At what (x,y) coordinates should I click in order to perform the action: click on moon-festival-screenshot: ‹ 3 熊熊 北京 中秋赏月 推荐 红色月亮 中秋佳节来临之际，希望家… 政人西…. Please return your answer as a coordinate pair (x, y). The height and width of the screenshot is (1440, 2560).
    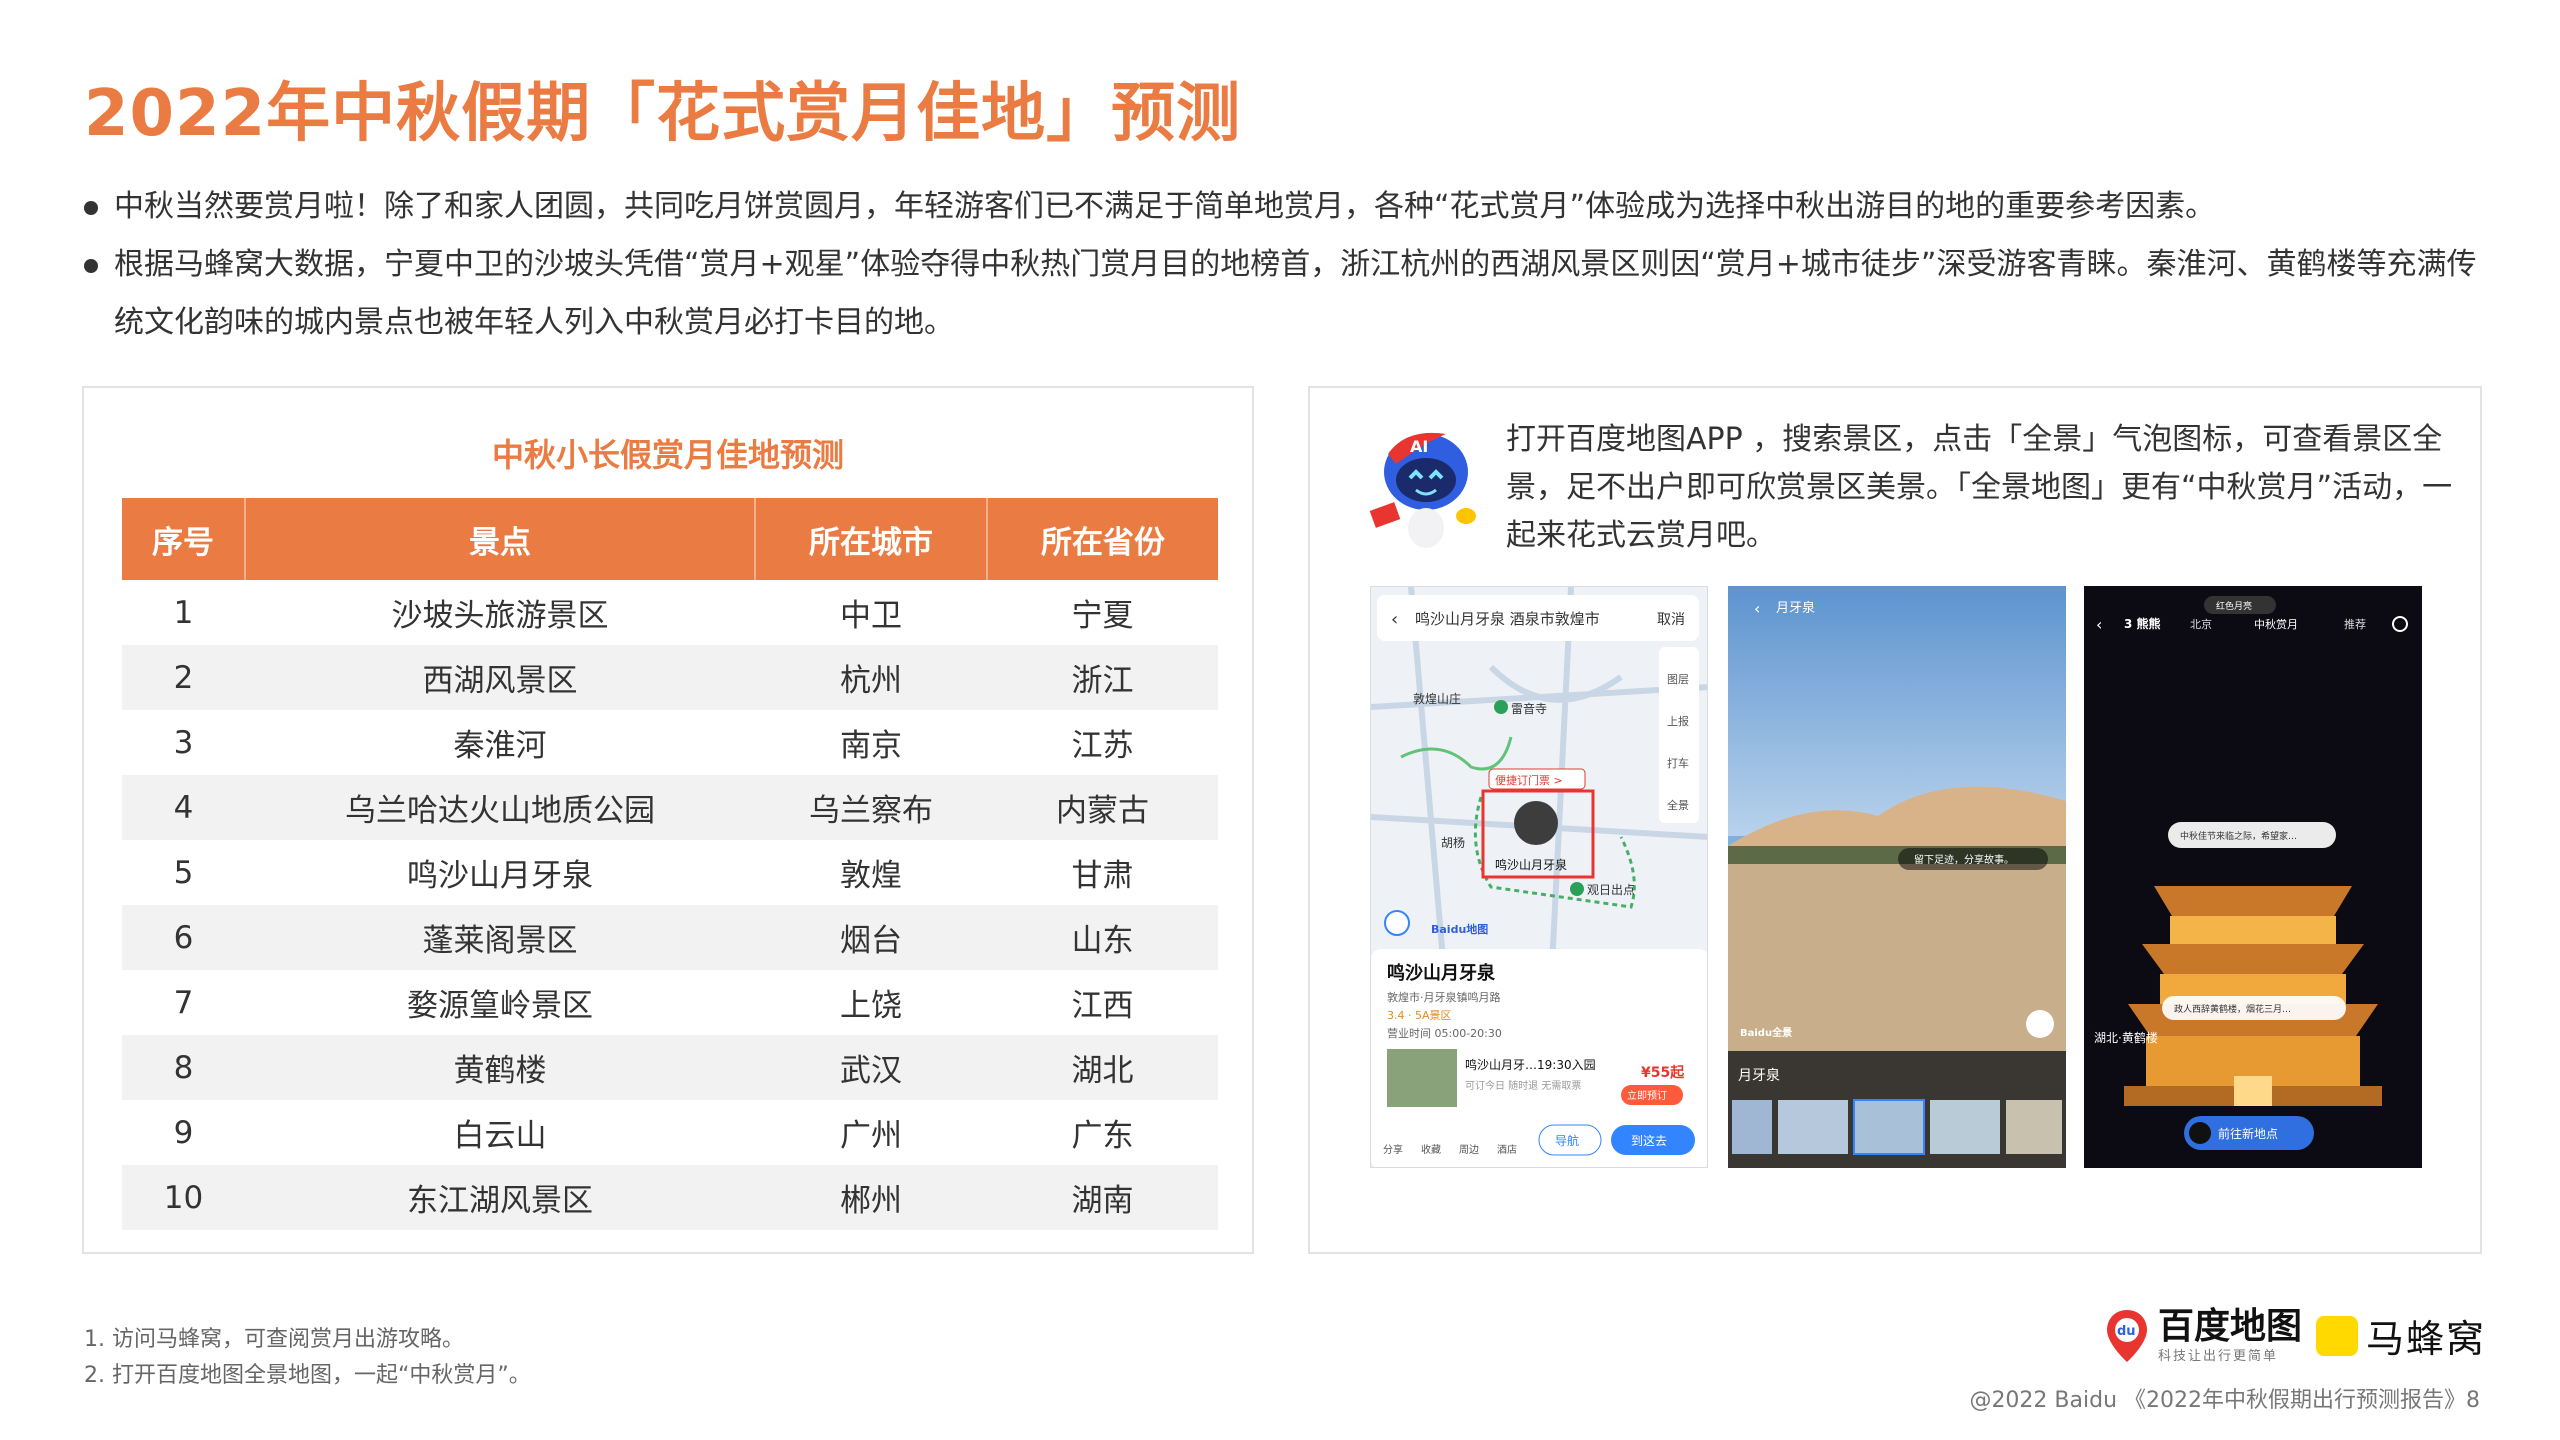
    Looking at the image, I should click on (2253, 877).